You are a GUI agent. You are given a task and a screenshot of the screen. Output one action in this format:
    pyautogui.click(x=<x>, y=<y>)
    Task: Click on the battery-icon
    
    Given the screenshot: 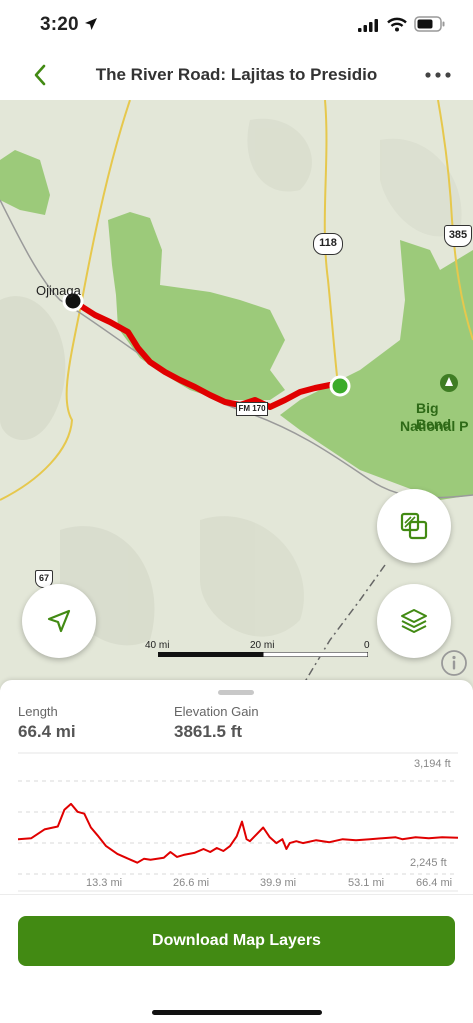 What is the action you would take?
    pyautogui.click(x=429, y=24)
    